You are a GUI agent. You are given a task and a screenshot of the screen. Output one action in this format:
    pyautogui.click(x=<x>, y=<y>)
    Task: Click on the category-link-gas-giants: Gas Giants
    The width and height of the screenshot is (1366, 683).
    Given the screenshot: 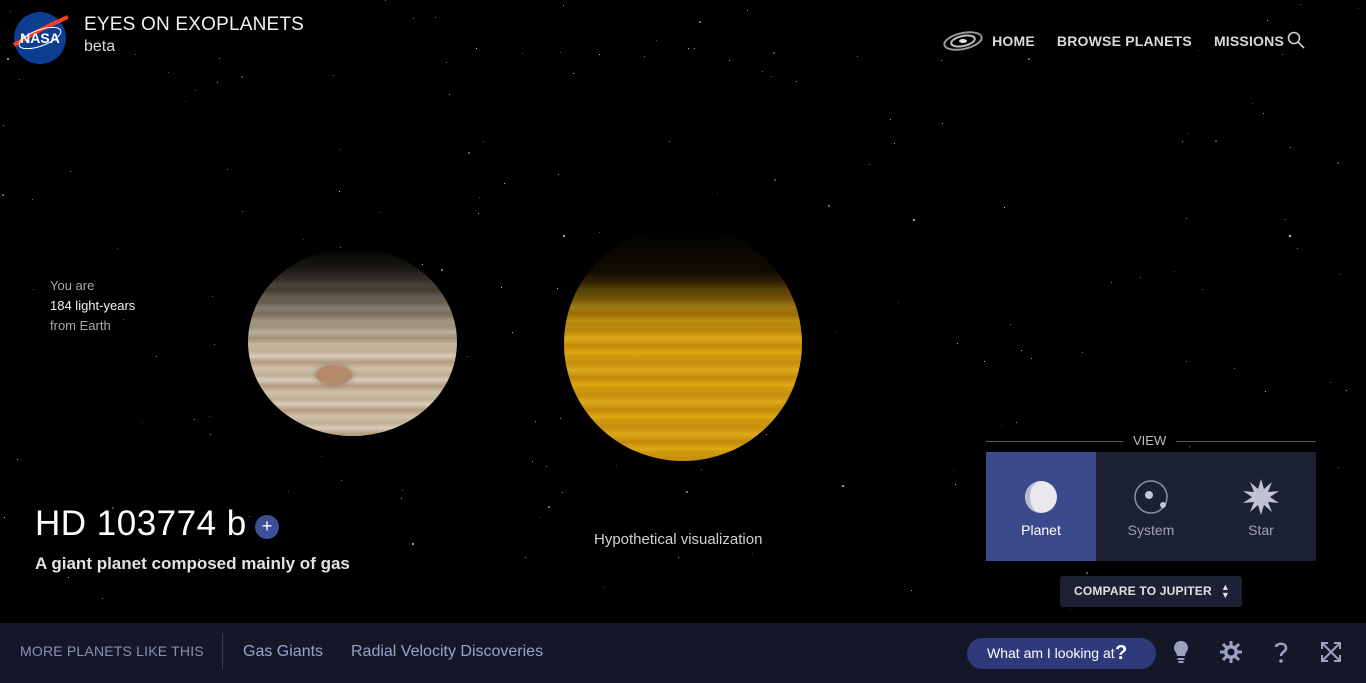 What is the action you would take?
    pyautogui.click(x=283, y=652)
    